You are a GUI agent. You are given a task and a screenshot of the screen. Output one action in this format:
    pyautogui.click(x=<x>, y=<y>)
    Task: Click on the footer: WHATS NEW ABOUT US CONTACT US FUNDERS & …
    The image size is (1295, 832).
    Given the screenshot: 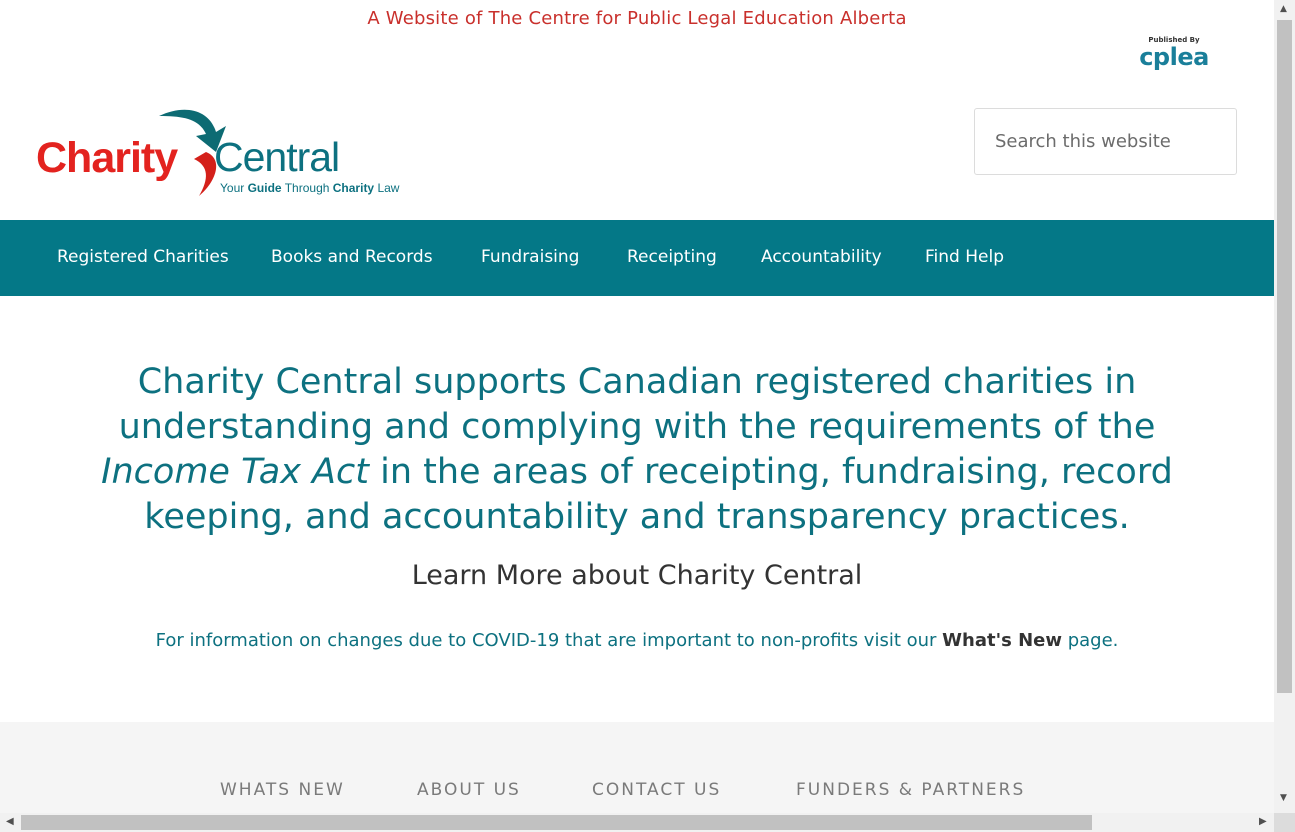 What is the action you would take?
    pyautogui.click(x=637, y=767)
    